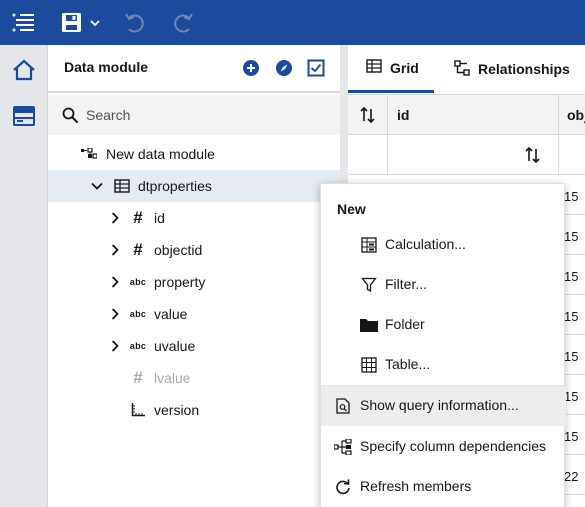 The height and width of the screenshot is (507, 585). Describe the element at coordinates (180, 282) in the screenshot. I see `tree-item-label: property` at that location.